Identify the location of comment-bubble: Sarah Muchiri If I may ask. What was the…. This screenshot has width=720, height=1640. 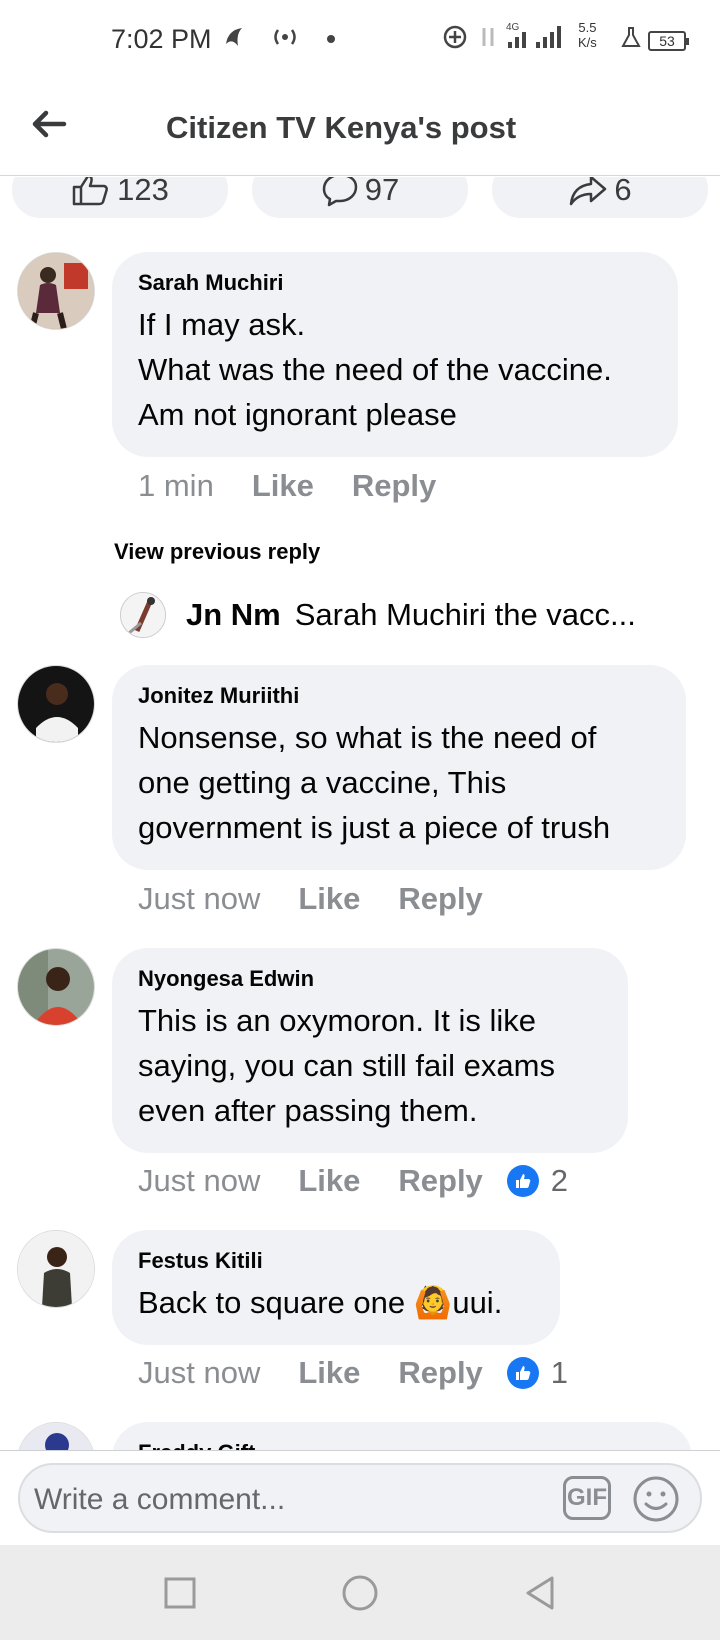
(395, 354).